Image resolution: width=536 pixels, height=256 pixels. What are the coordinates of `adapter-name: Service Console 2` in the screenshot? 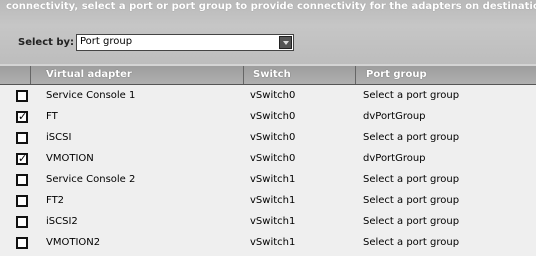 It's located at (91, 179).